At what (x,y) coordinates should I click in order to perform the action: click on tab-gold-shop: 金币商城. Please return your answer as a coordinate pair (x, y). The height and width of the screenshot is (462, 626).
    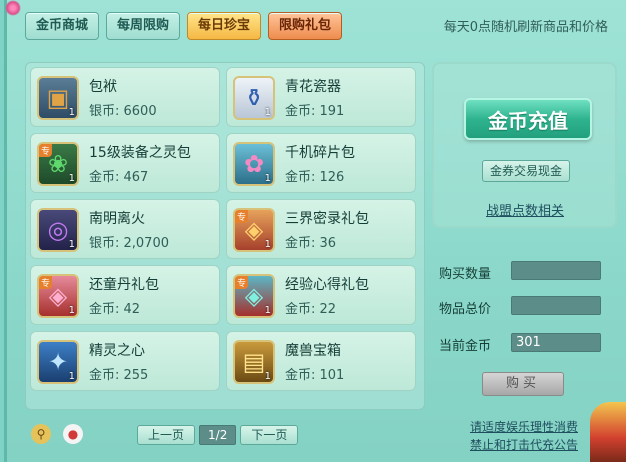
    Looking at the image, I should click on (62, 26).